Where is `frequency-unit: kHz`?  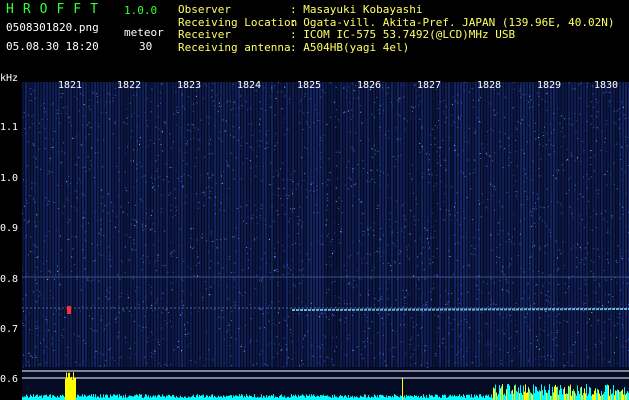 frequency-unit: kHz is located at coordinates (9, 78).